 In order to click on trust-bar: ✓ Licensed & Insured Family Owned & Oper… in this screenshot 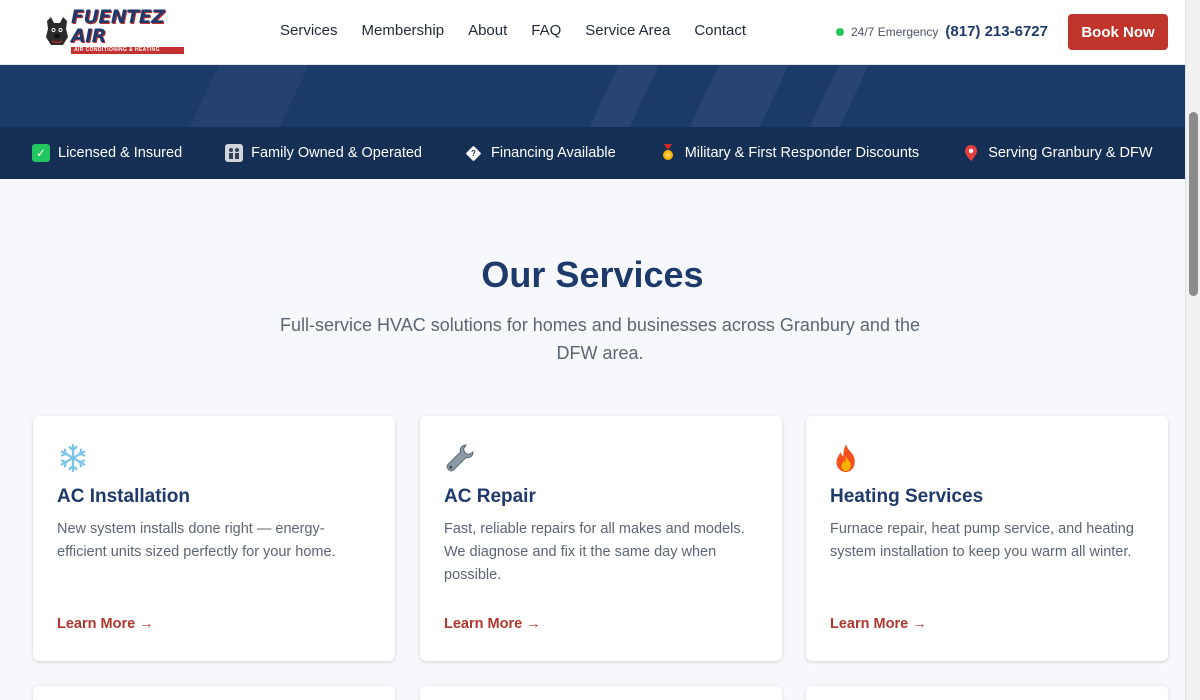, I will do `click(592, 153)`.